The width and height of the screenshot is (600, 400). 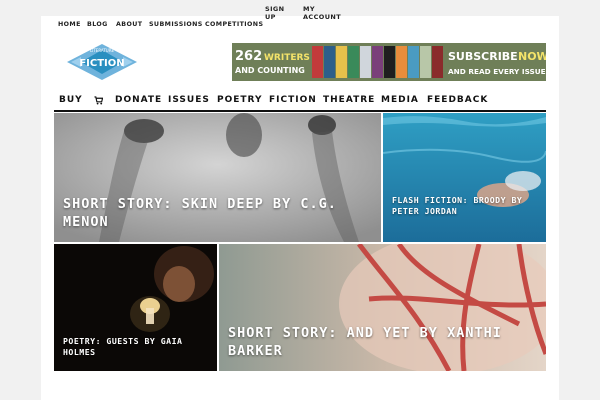 I want to click on my-account-link: MY ACCOUNT, so click(x=323, y=13).